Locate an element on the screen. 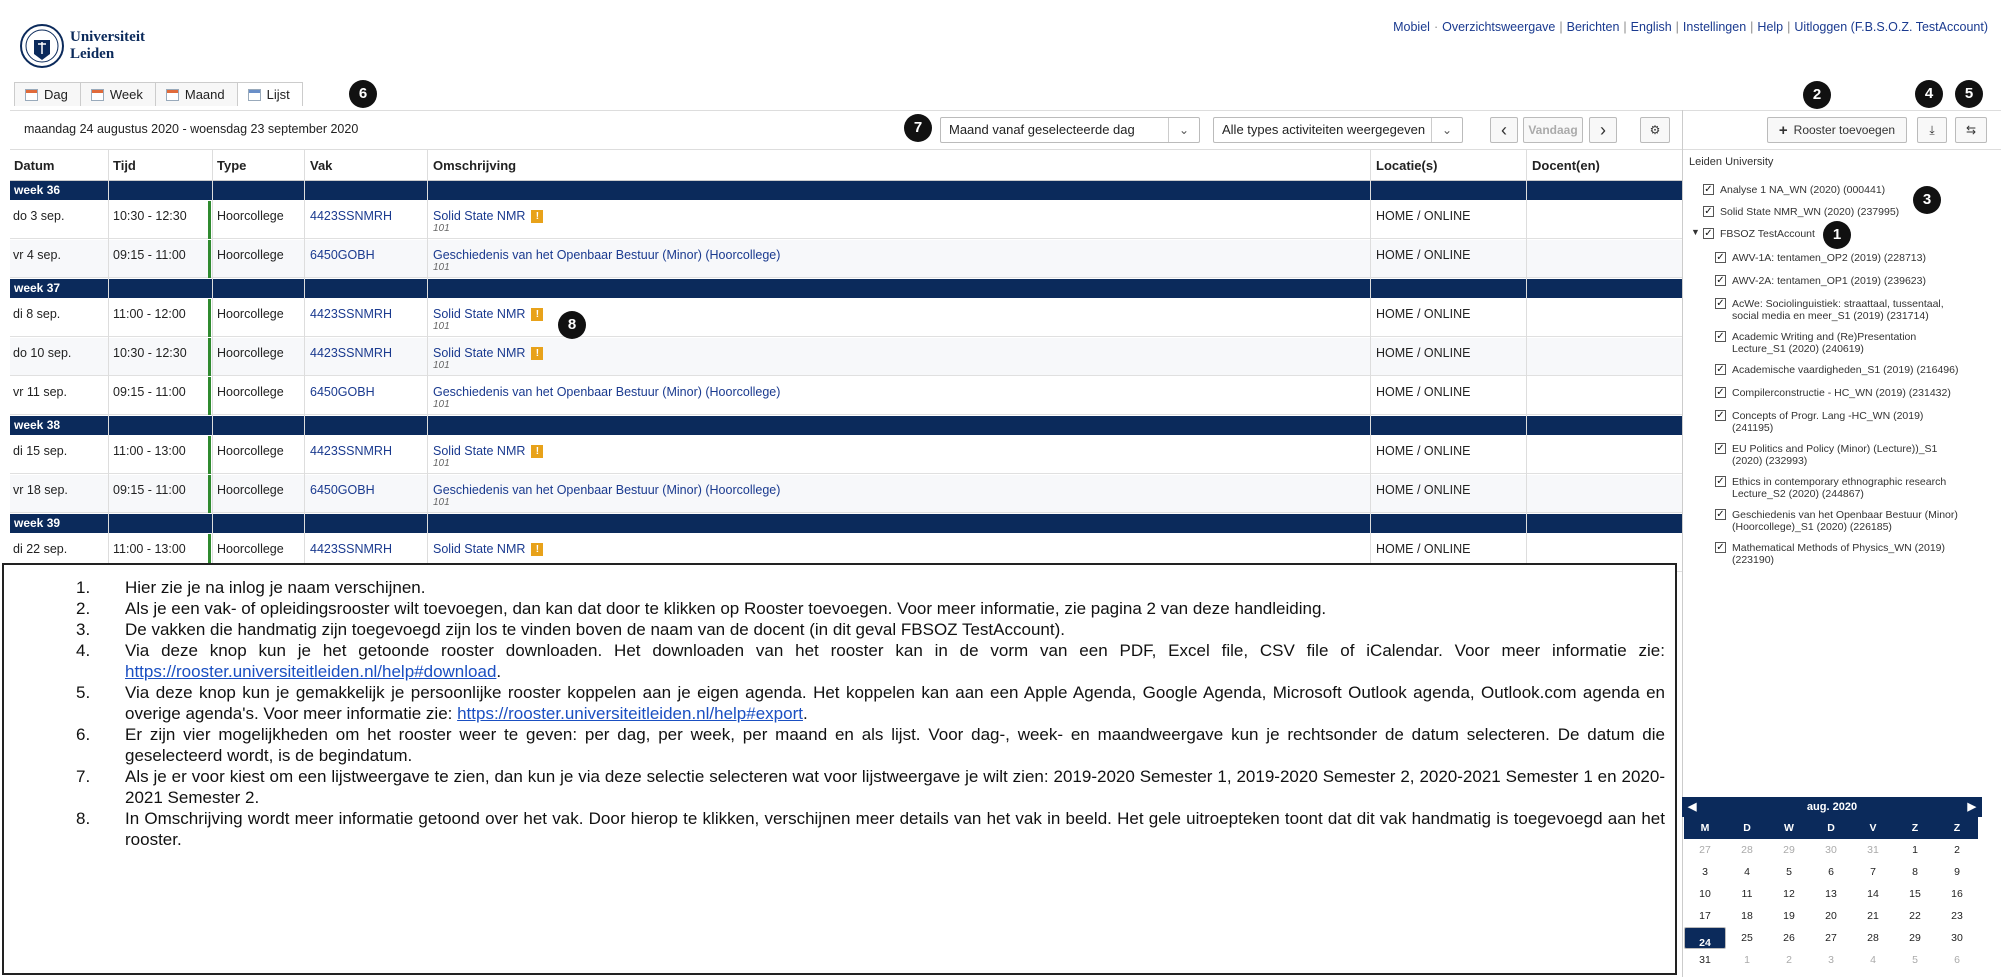 The height and width of the screenshot is (977, 2002). calendar-day: 19 is located at coordinates (1789, 916).